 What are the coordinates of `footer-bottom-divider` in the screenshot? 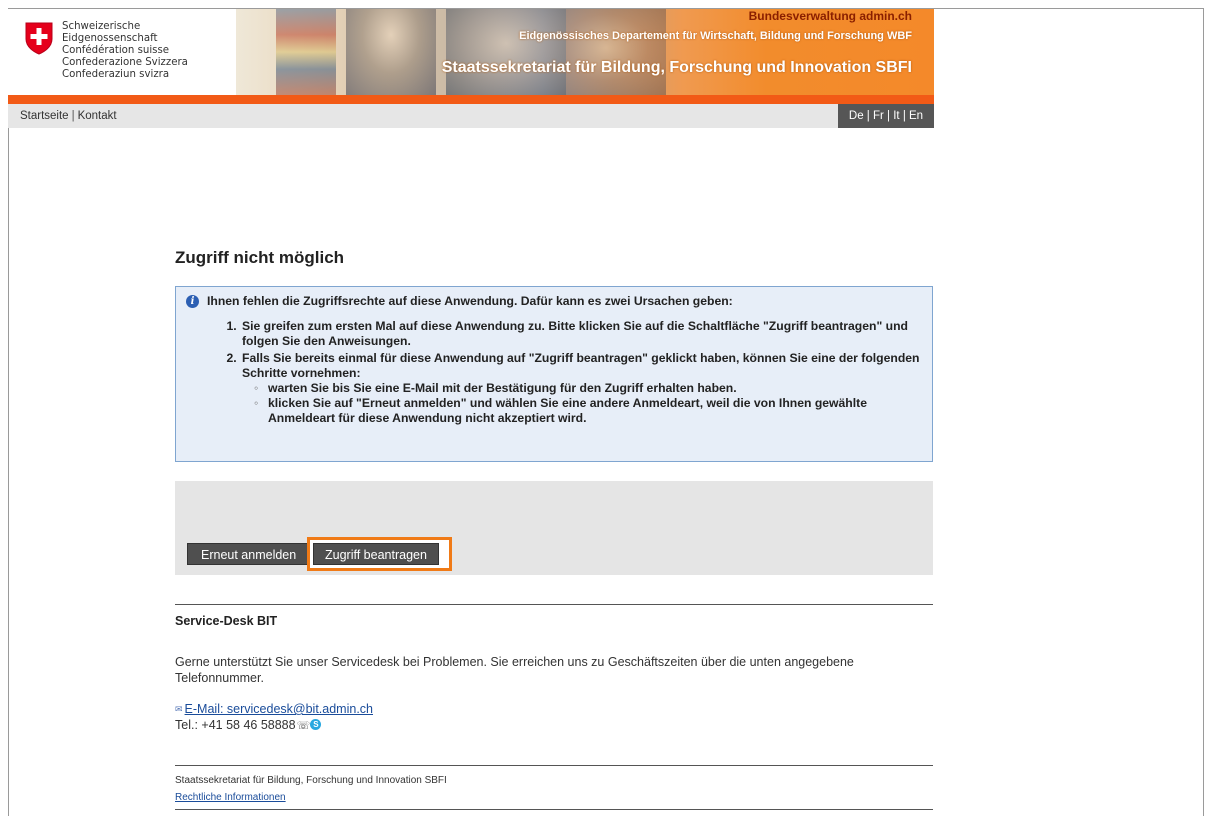 It's located at (554, 809).